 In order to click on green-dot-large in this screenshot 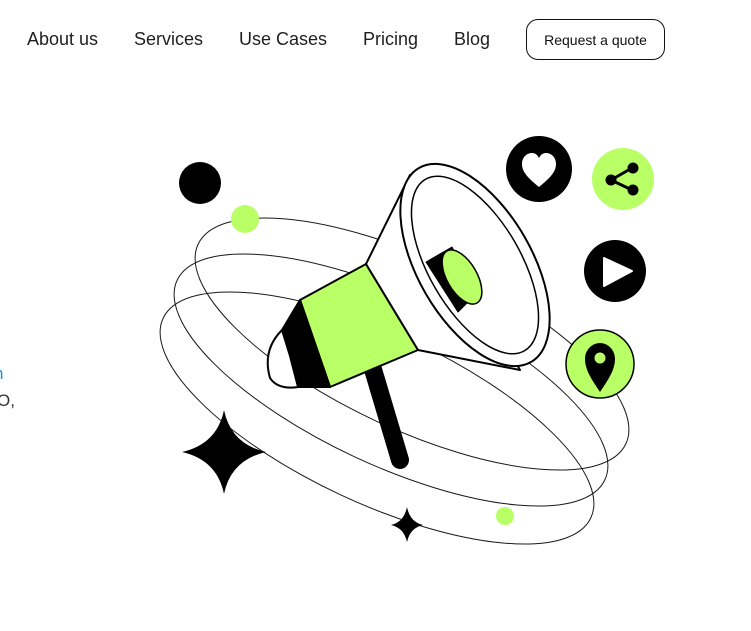, I will do `click(245, 219)`.